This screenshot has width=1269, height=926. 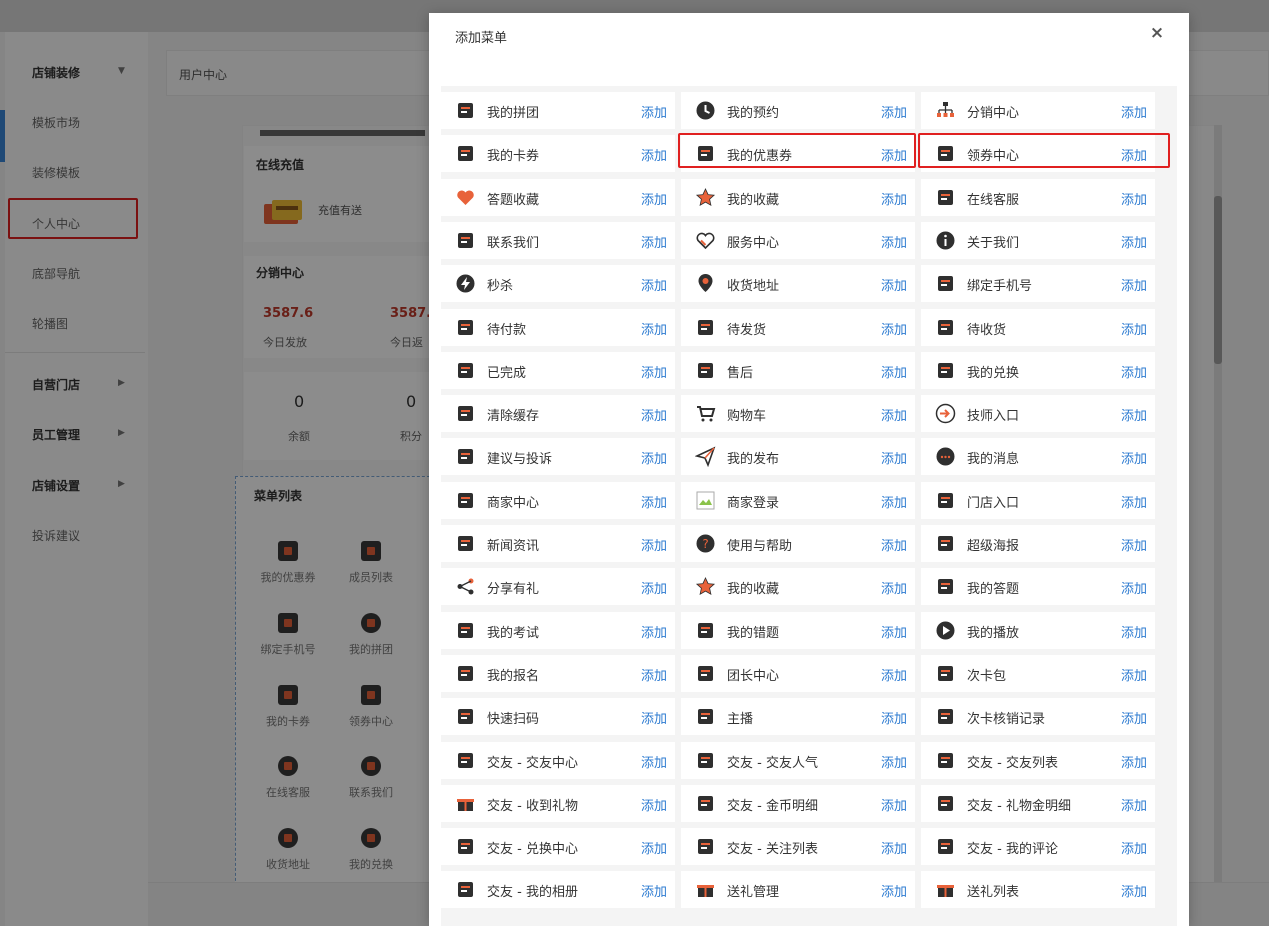 I want to click on shop-icon, so click(x=465, y=500).